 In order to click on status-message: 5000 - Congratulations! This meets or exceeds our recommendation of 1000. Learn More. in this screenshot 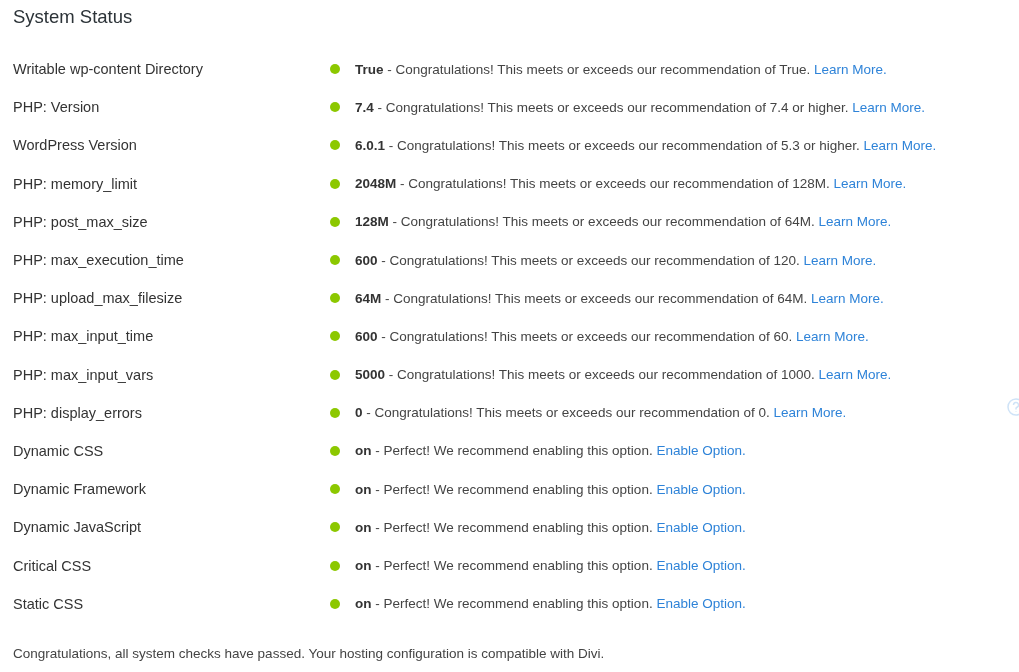, I will do `click(624, 375)`.